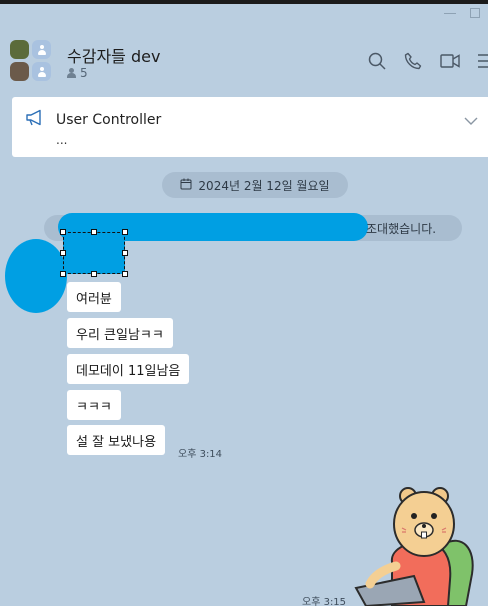 This screenshot has height=606, width=488. I want to click on notice-title: User Controller, so click(109, 120).